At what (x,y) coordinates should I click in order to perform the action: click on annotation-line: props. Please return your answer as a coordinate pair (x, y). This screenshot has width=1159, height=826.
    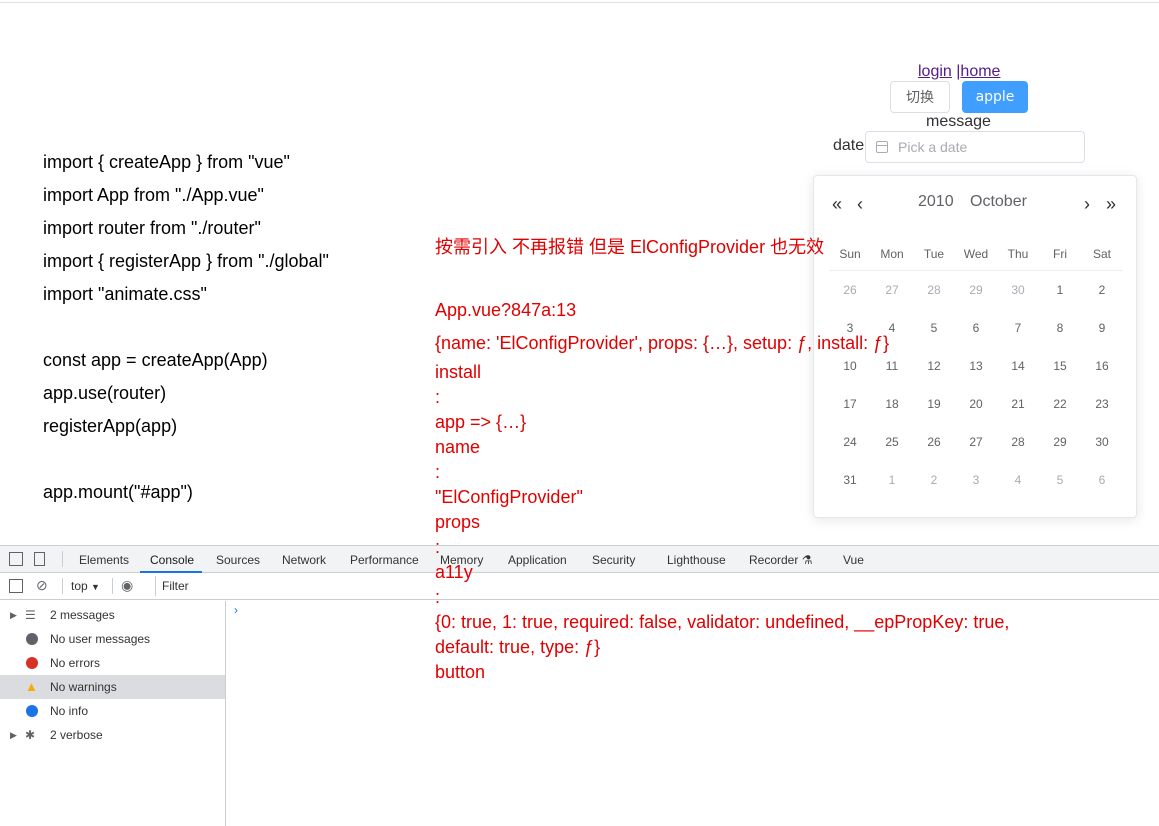
    Looking at the image, I should click on (458, 522).